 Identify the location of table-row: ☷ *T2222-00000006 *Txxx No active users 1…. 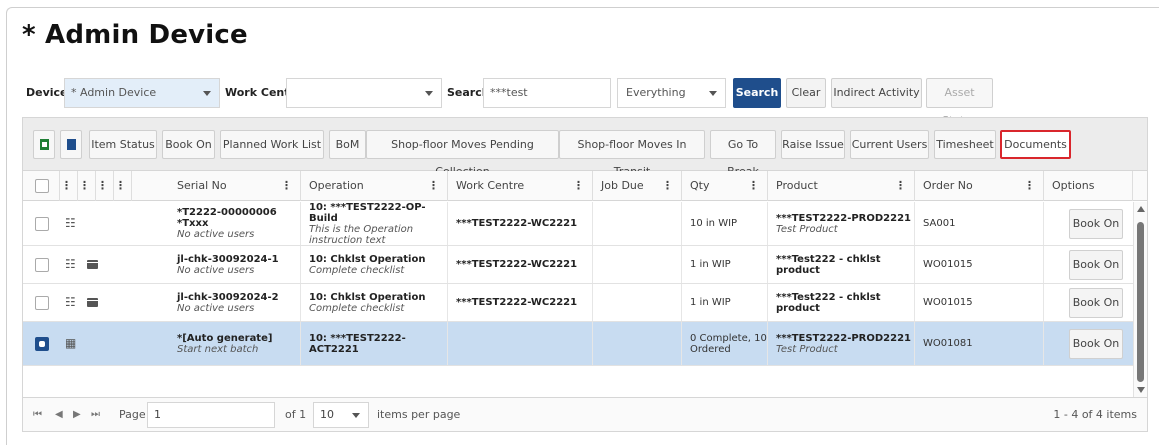
(578, 224).